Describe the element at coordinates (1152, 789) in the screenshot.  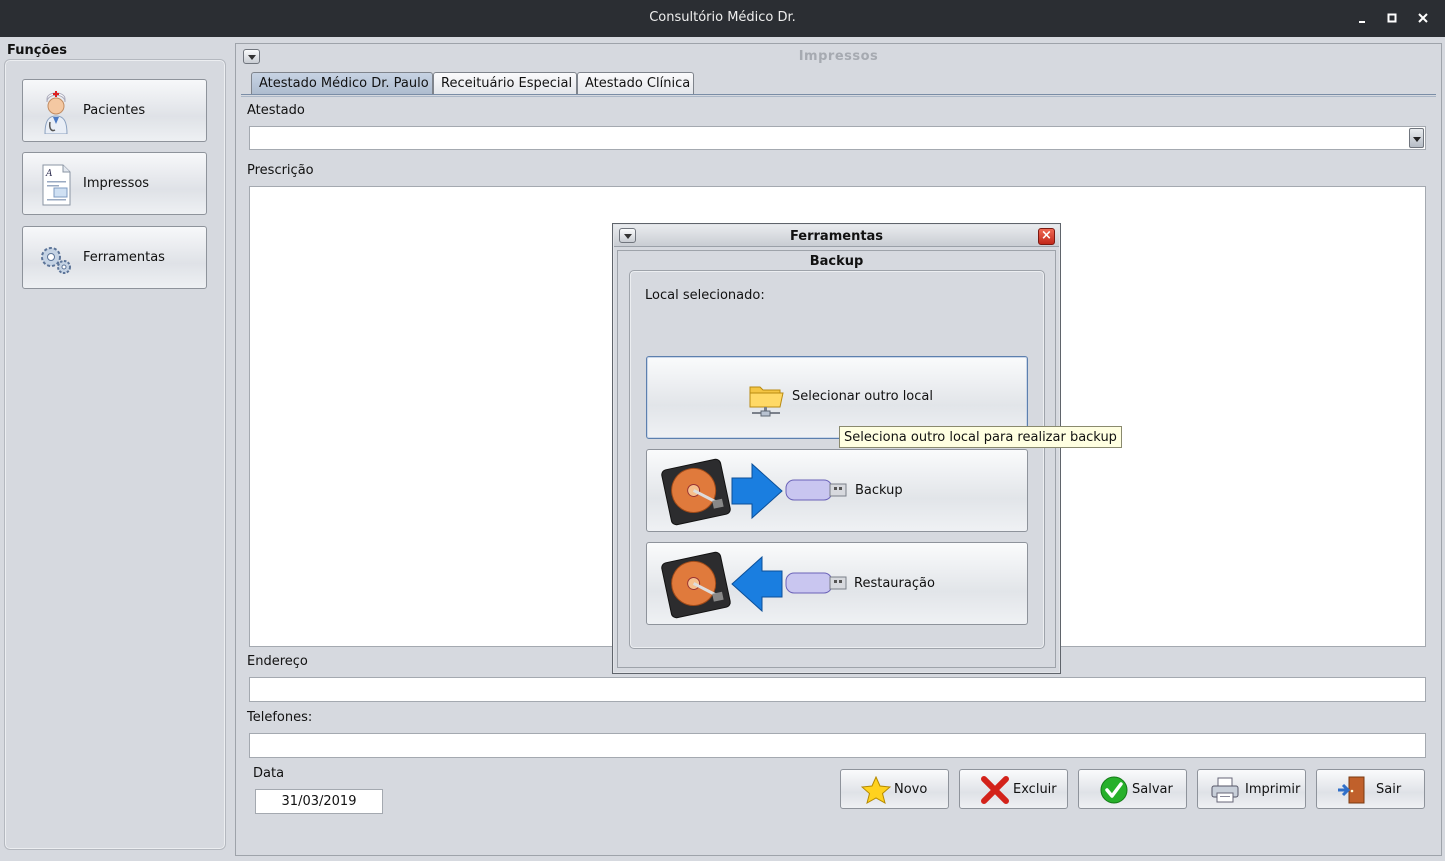
I see `salvar-label: Salvar` at that location.